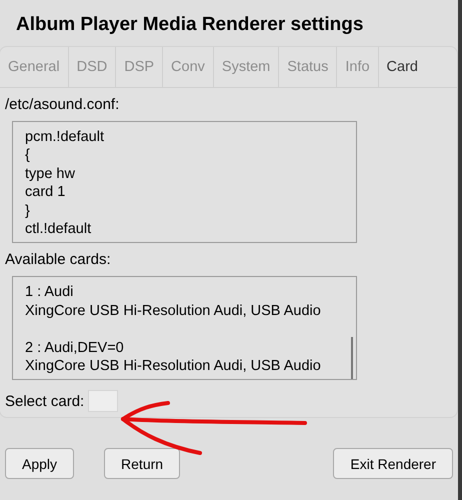 The image size is (462, 500). Describe the element at coordinates (189, 25) in the screenshot. I see `window-title: Album Player Media Renderer settings` at that location.